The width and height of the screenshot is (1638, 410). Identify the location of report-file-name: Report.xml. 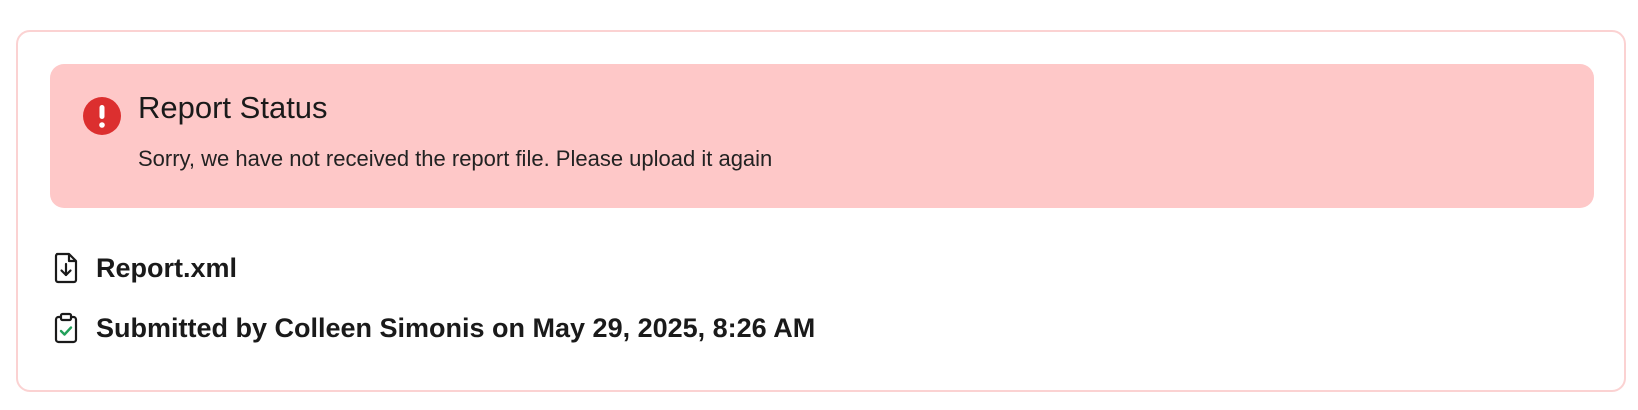
(166, 268).